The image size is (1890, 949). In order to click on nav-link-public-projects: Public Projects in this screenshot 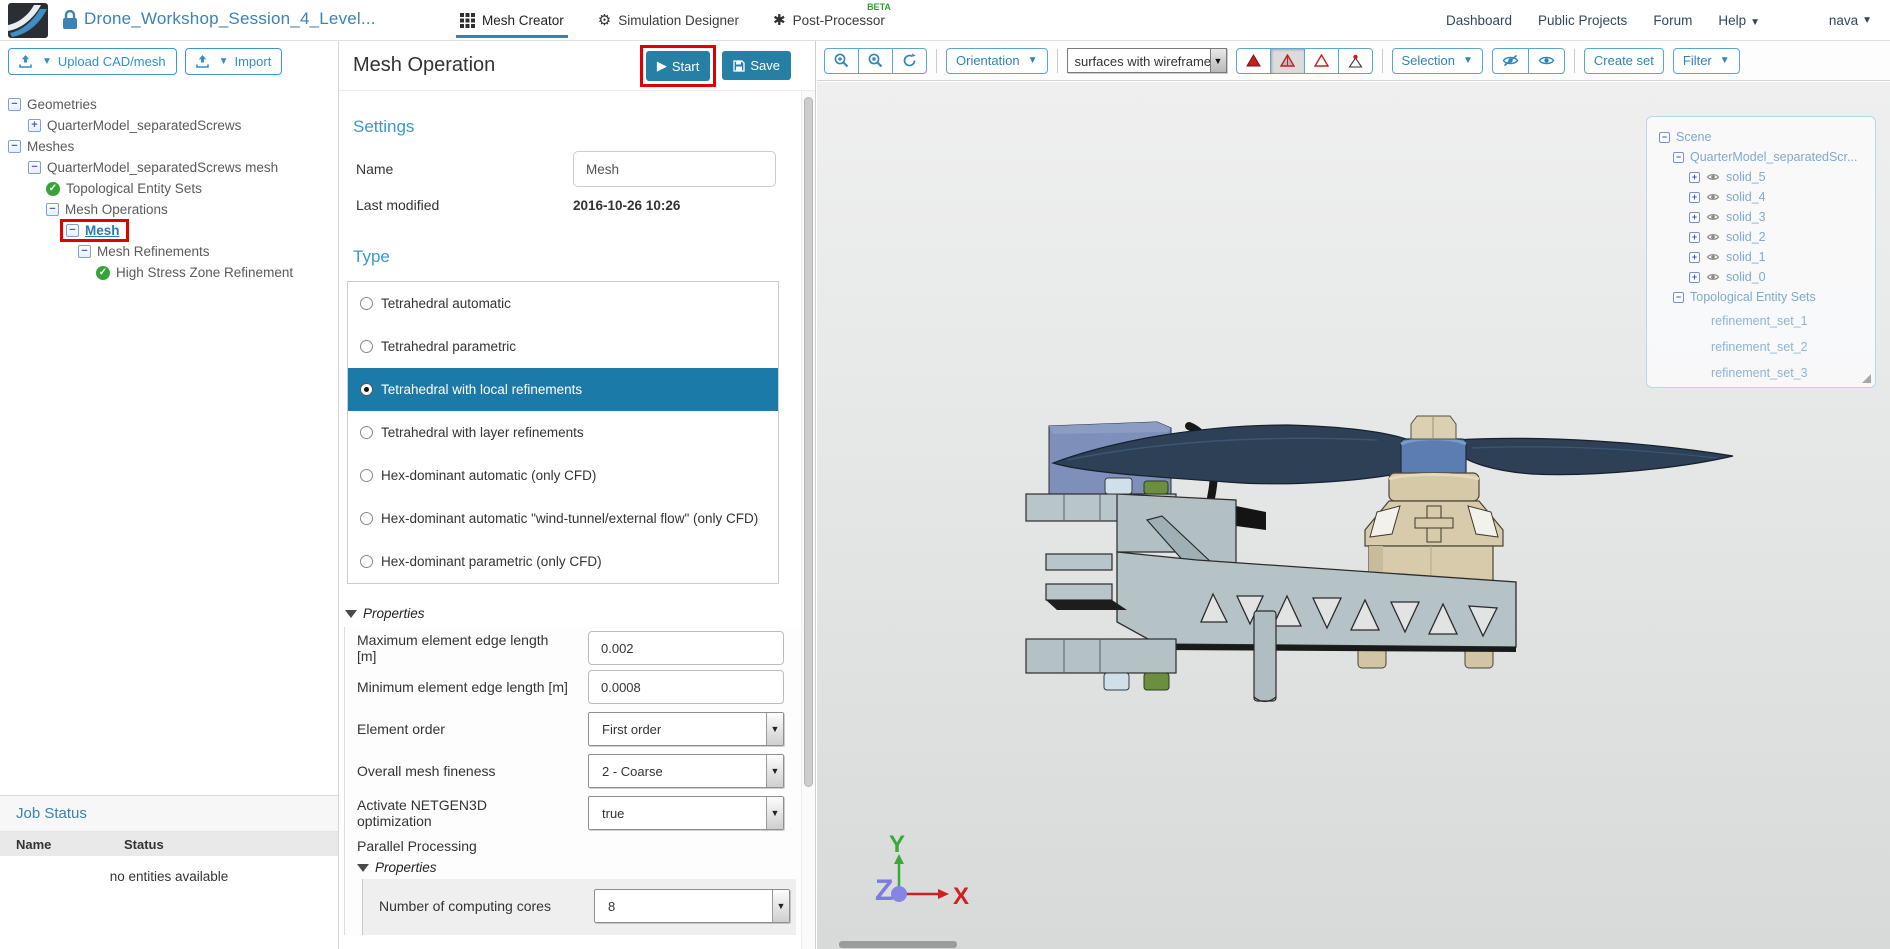, I will do `click(1582, 20)`.